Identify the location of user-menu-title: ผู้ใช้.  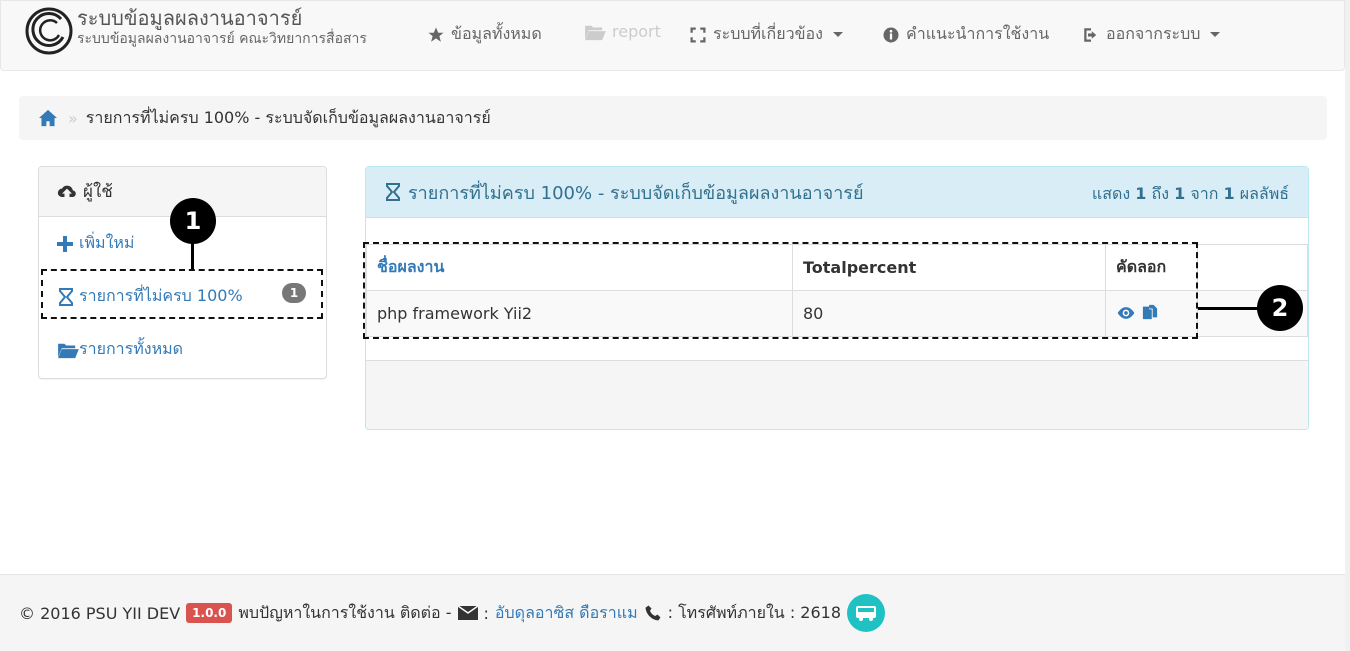
(98, 192).